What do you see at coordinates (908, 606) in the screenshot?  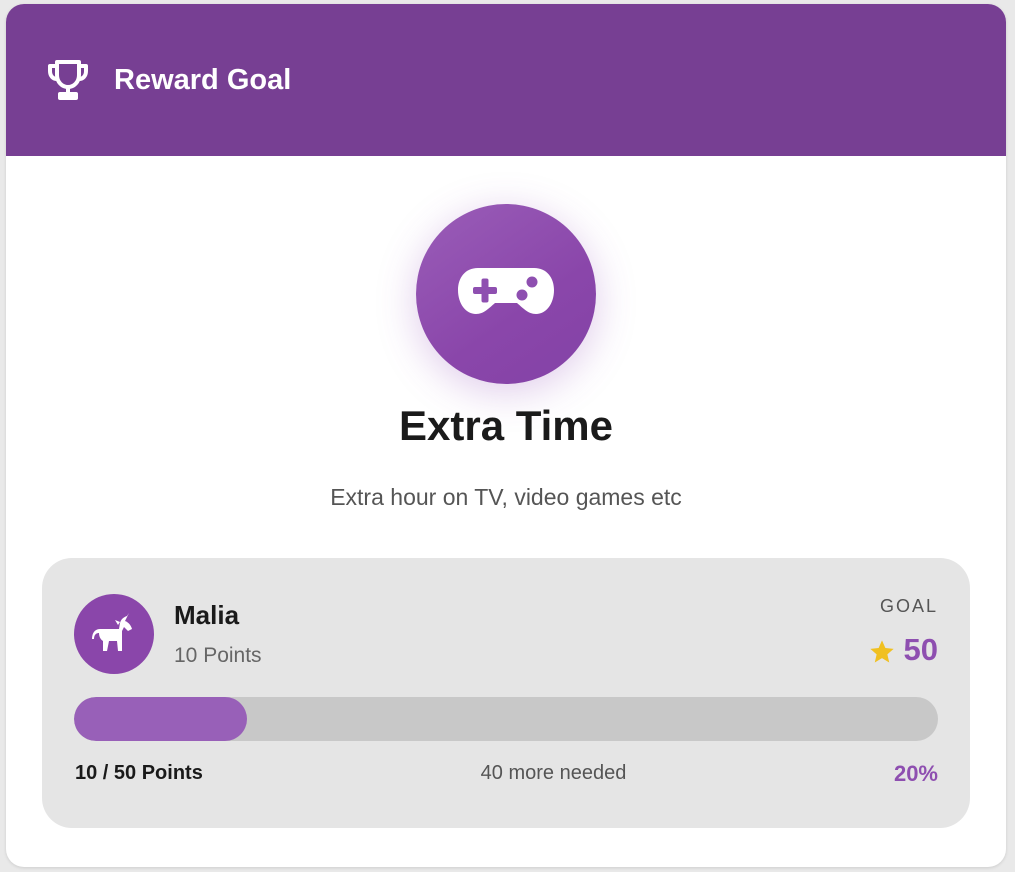 I see `goal-label: GOAL` at bounding box center [908, 606].